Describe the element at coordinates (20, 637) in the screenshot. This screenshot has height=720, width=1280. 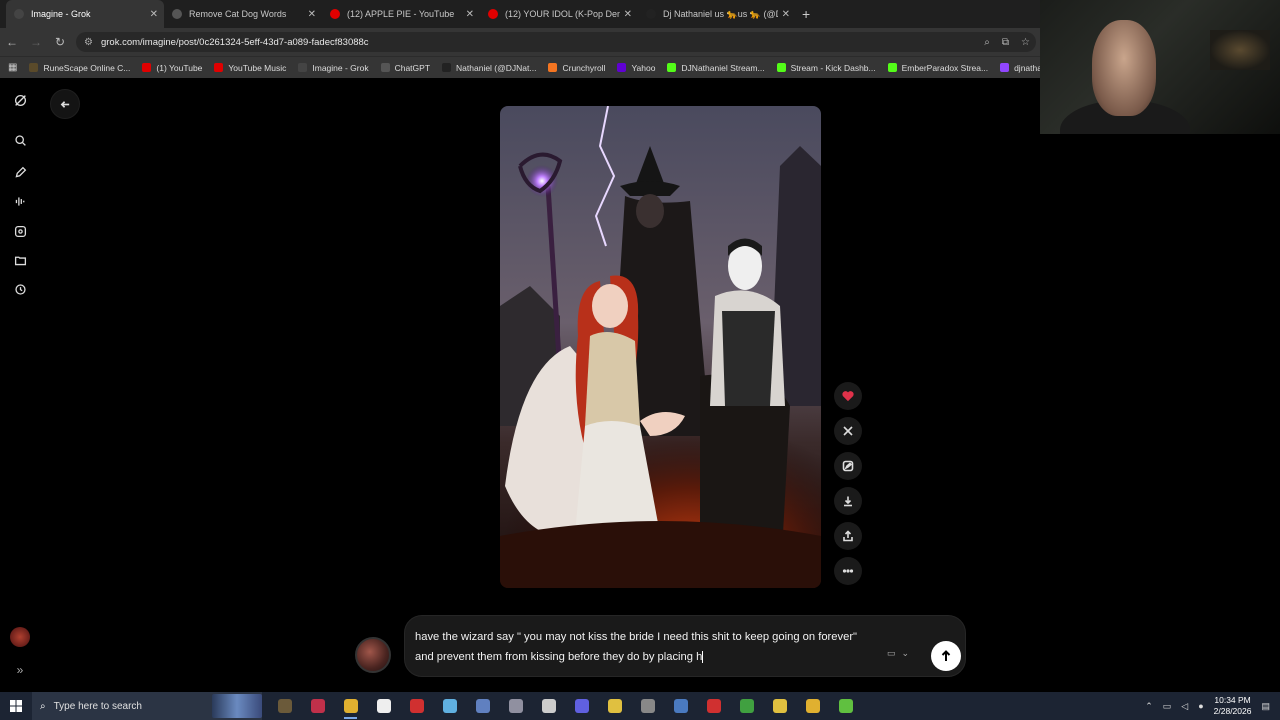
I see `profile-avatar` at that location.